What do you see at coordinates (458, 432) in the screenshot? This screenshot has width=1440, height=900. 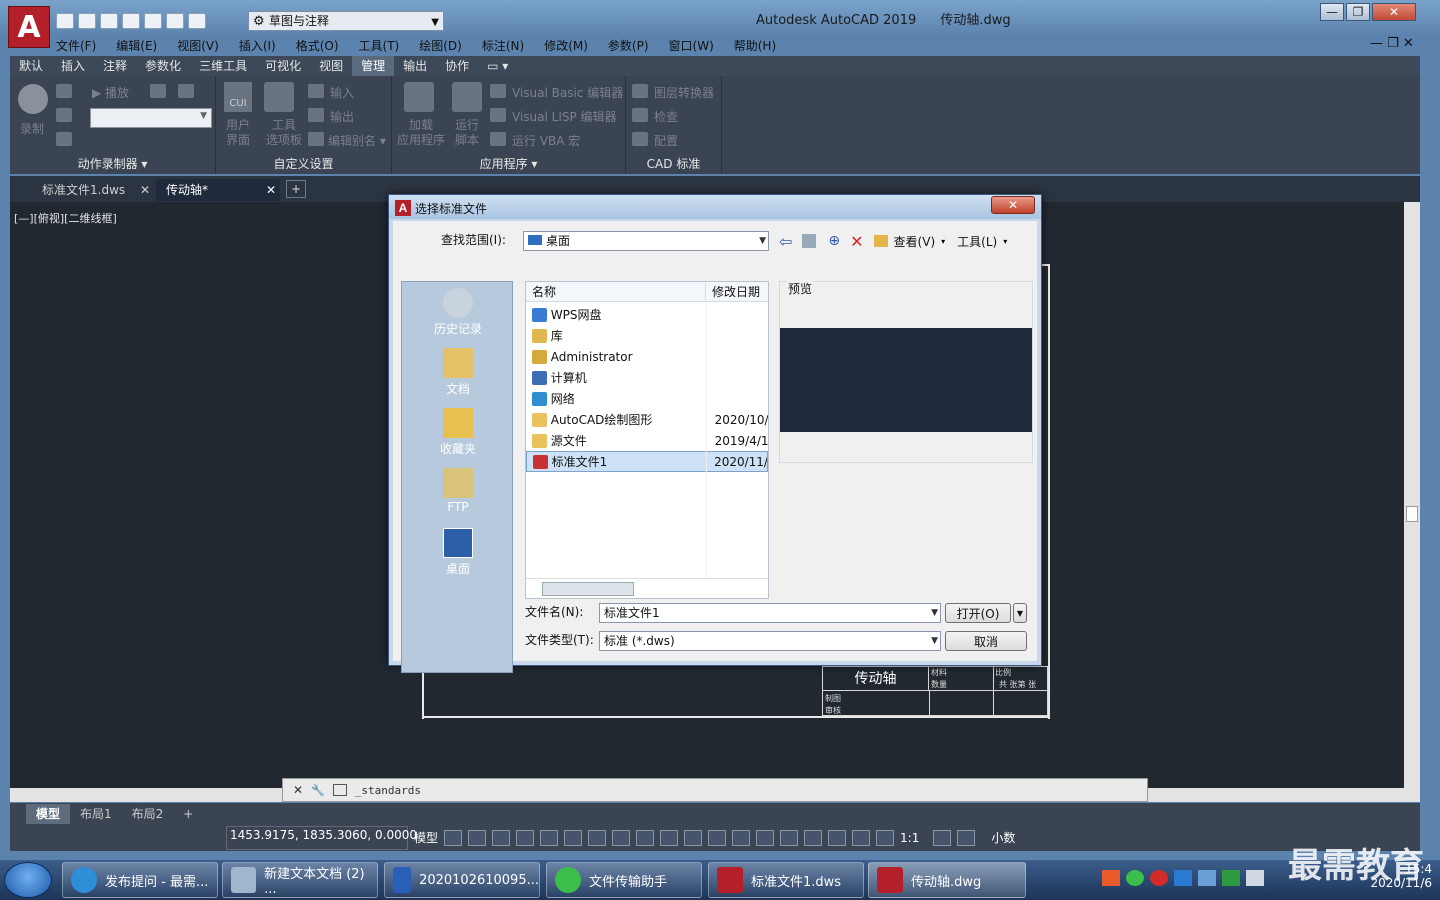 I see `place-favorites: 收藏夹` at bounding box center [458, 432].